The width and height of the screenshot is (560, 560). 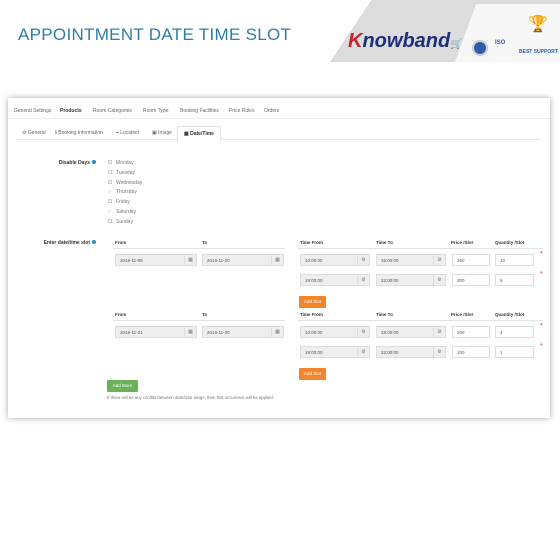 What do you see at coordinates (405, 41) in the screenshot?
I see `knowband-logo: Knowband🛒` at bounding box center [405, 41].